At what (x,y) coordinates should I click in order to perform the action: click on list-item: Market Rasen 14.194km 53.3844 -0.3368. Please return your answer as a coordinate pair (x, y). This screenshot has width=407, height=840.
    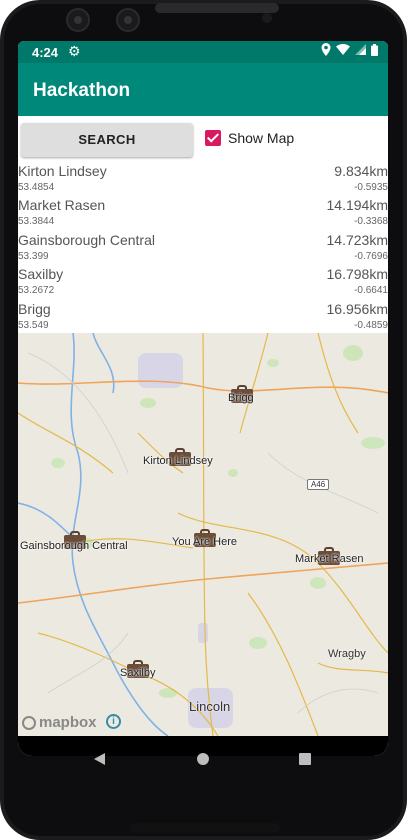
    Looking at the image, I should click on (203, 214).